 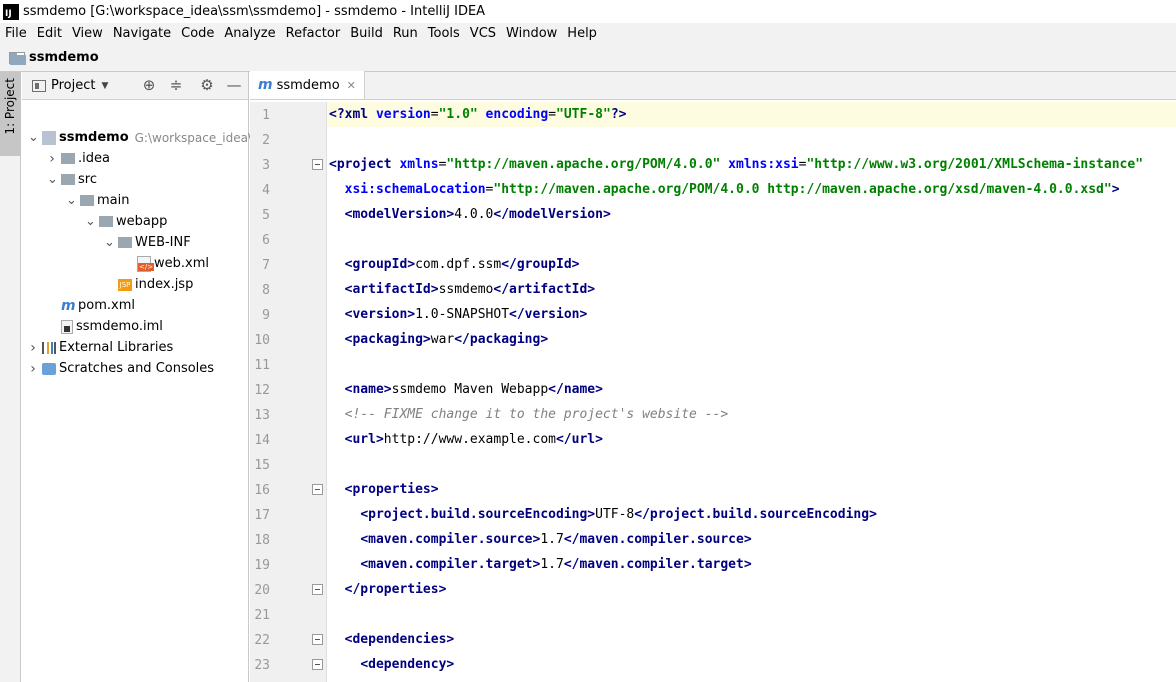 I want to click on tree-node-external-libraries: › External Libraries, so click(x=100, y=347).